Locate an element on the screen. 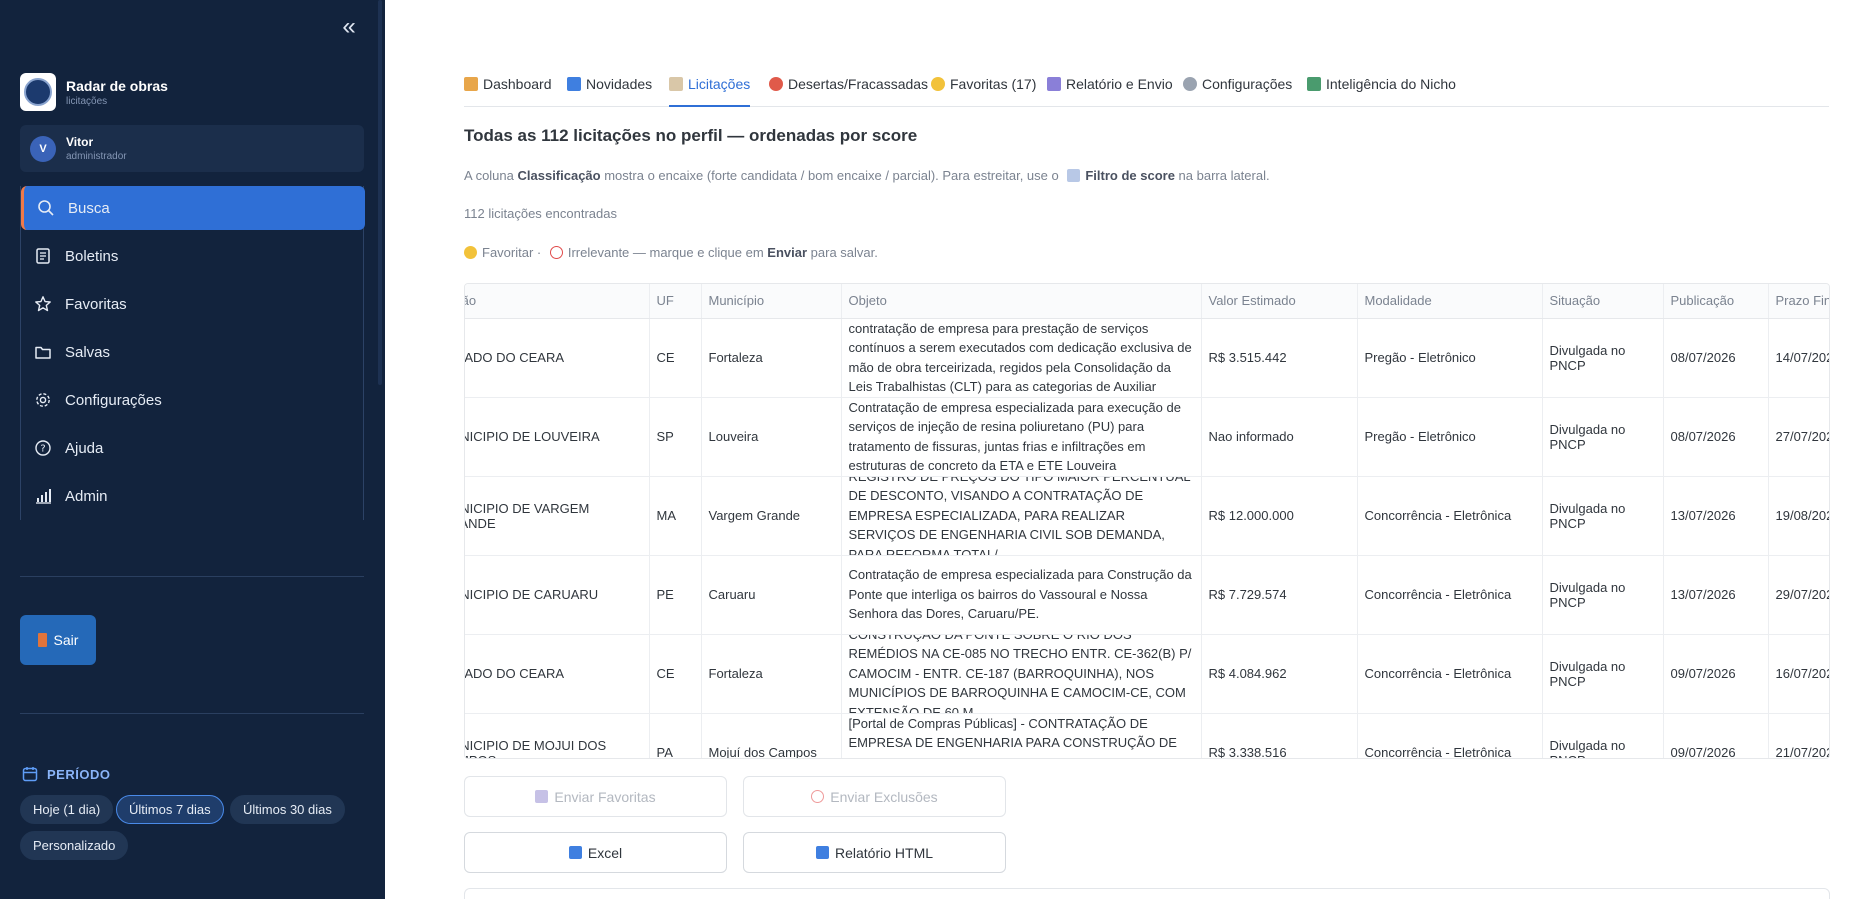 The image size is (1876, 899). cell-situacao: Divulgada no PNCP is located at coordinates (1603, 358).